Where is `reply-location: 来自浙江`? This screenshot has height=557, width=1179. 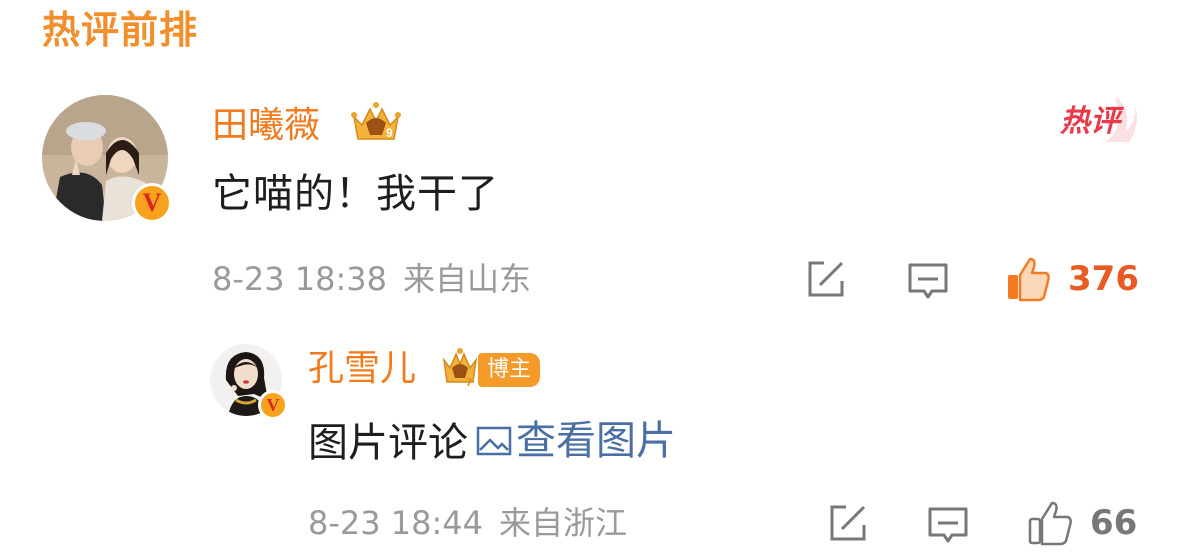 reply-location: 来自浙江 is located at coordinates (563, 523).